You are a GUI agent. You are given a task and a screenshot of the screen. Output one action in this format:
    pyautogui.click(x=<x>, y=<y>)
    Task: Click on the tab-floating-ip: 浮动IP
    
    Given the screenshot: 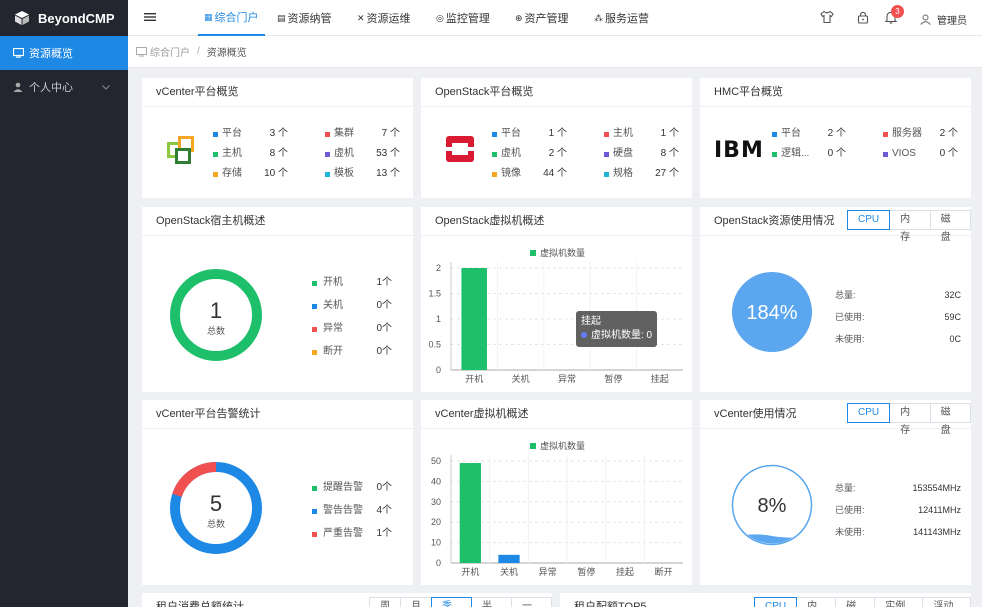 What is the action you would take?
    pyautogui.click(x=946, y=602)
    